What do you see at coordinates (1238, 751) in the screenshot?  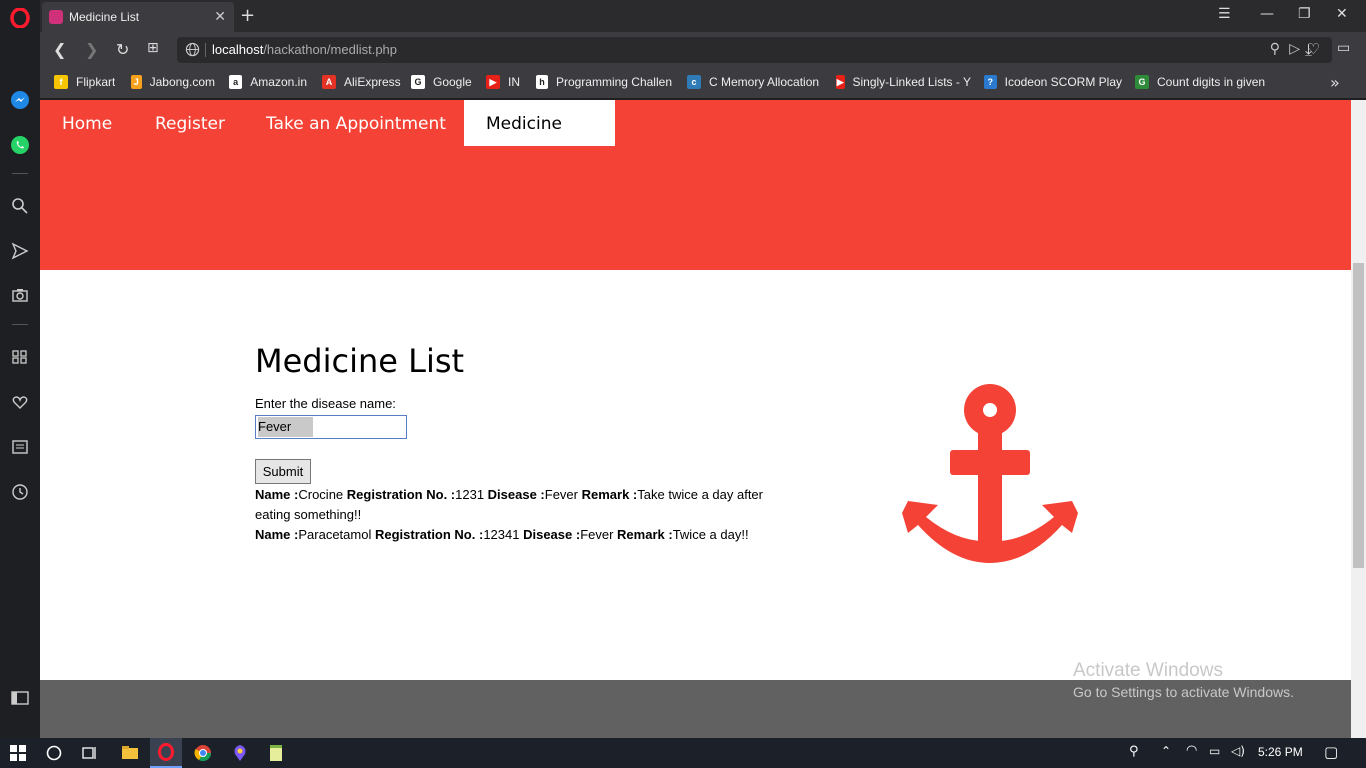 I see `volume-icon: ◁)` at bounding box center [1238, 751].